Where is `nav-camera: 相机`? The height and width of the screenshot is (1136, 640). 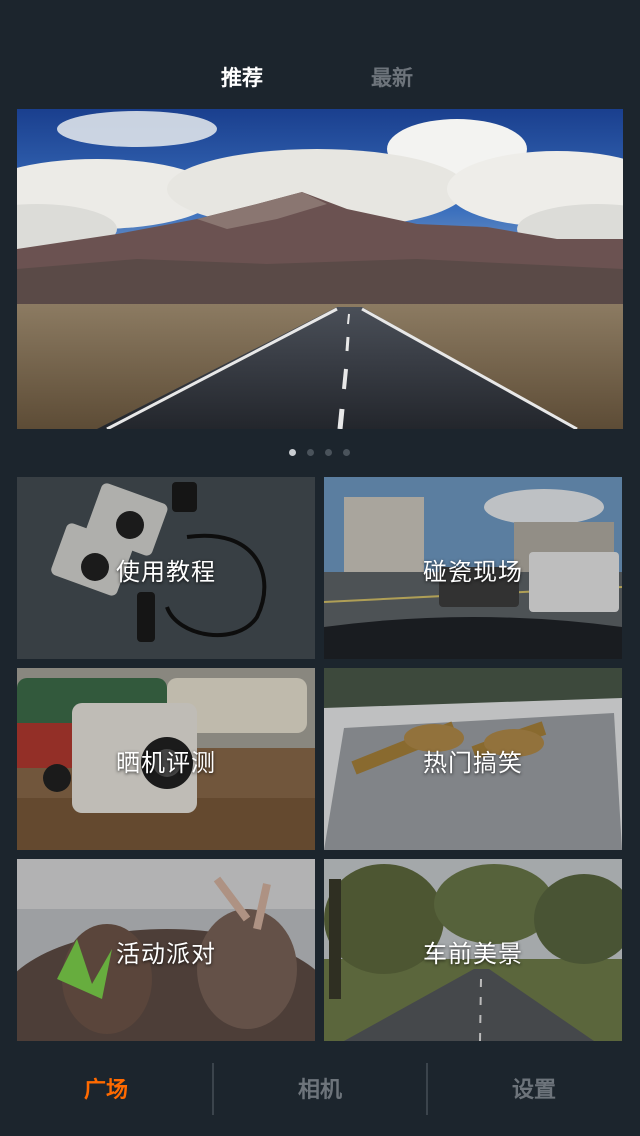 nav-camera: 相机 is located at coordinates (320, 1088).